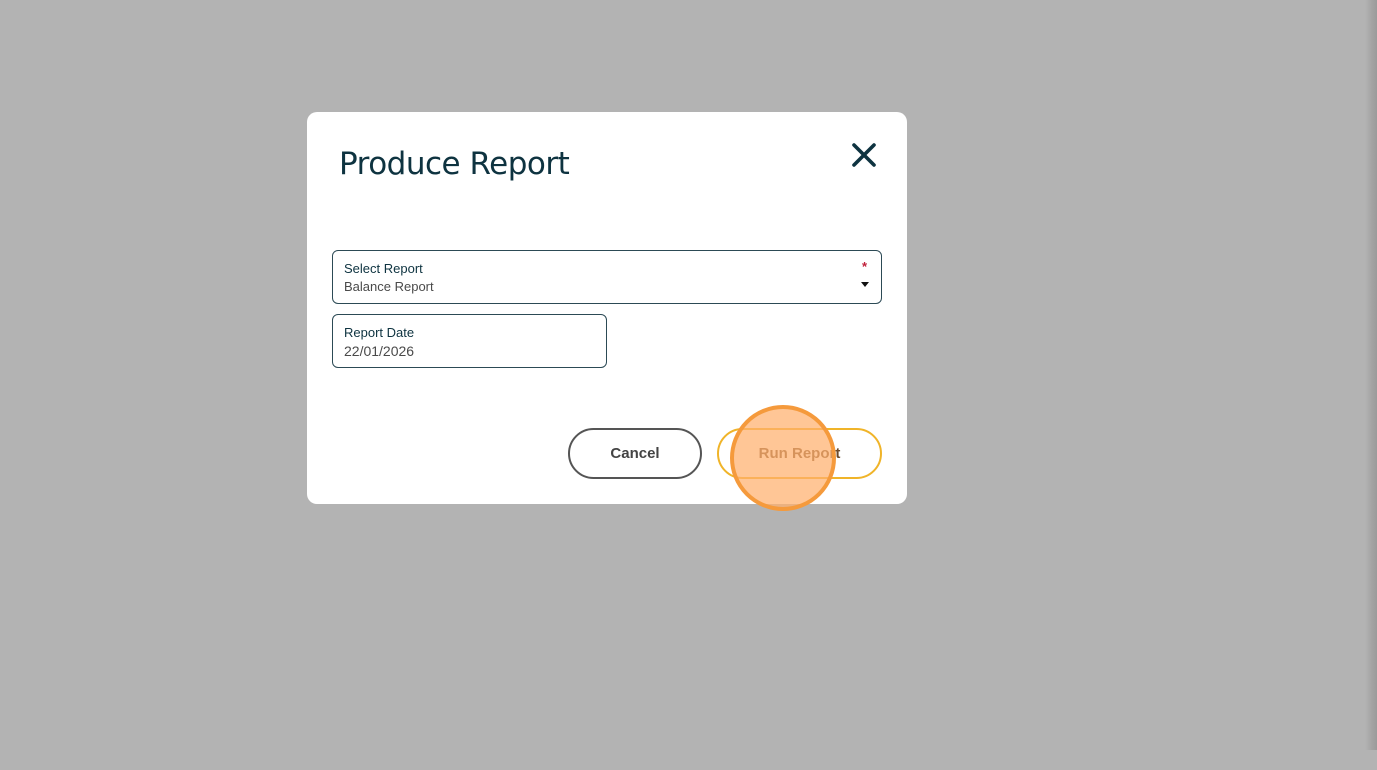 This screenshot has width=1377, height=770. Describe the element at coordinates (635, 453) in the screenshot. I see `cancel-button: Cancel` at that location.